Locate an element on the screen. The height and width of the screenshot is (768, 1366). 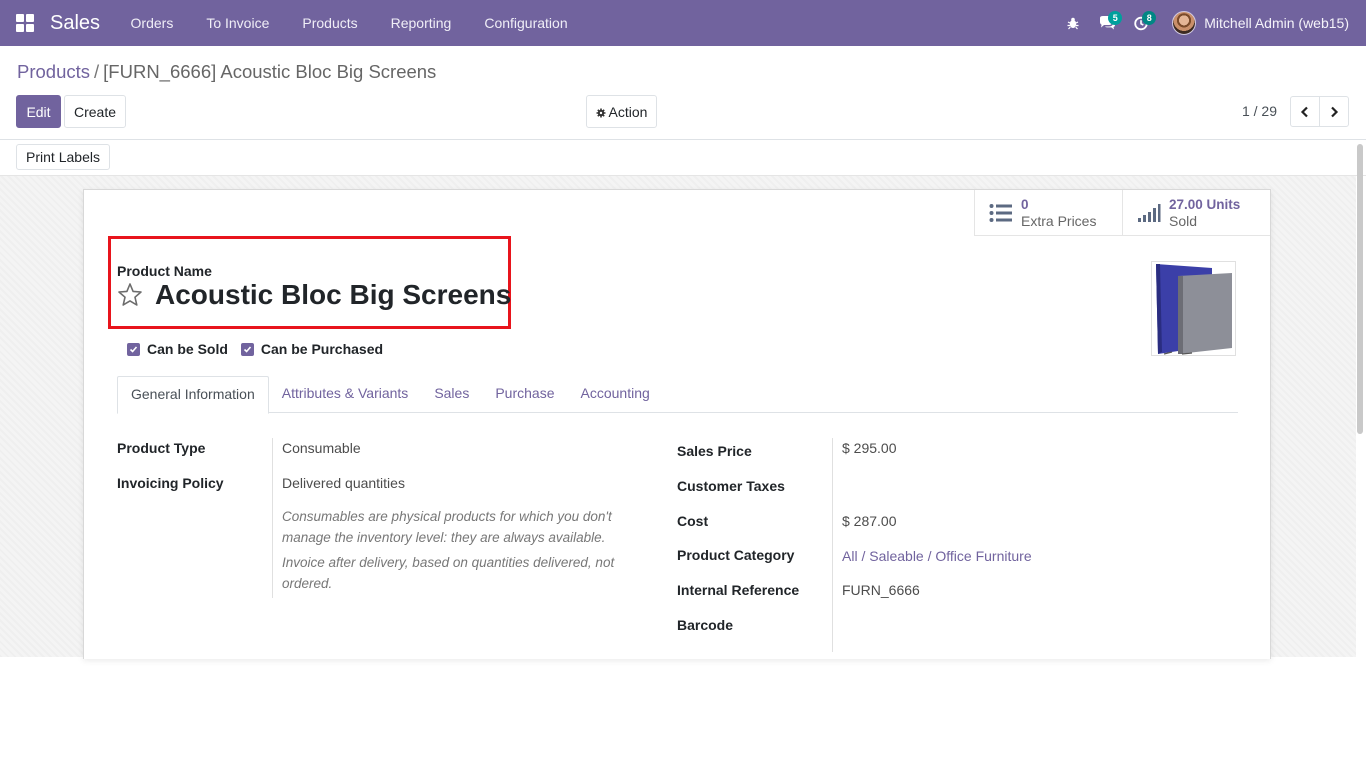
user-name: Mitchell Admin (web15) is located at coordinates (1276, 23).